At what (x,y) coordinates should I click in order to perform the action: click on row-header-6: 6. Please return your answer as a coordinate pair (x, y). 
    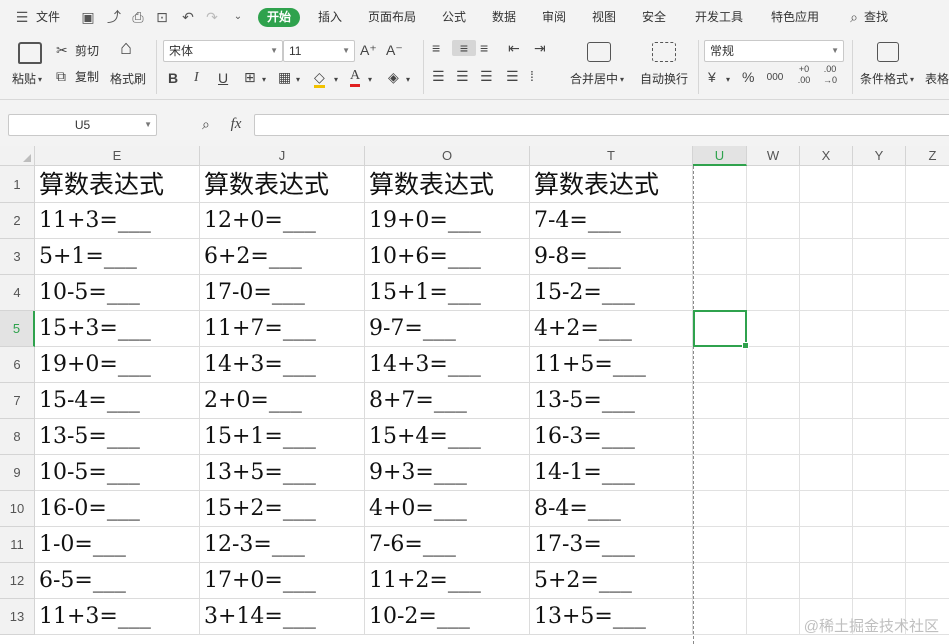
    Looking at the image, I should click on (17, 365).